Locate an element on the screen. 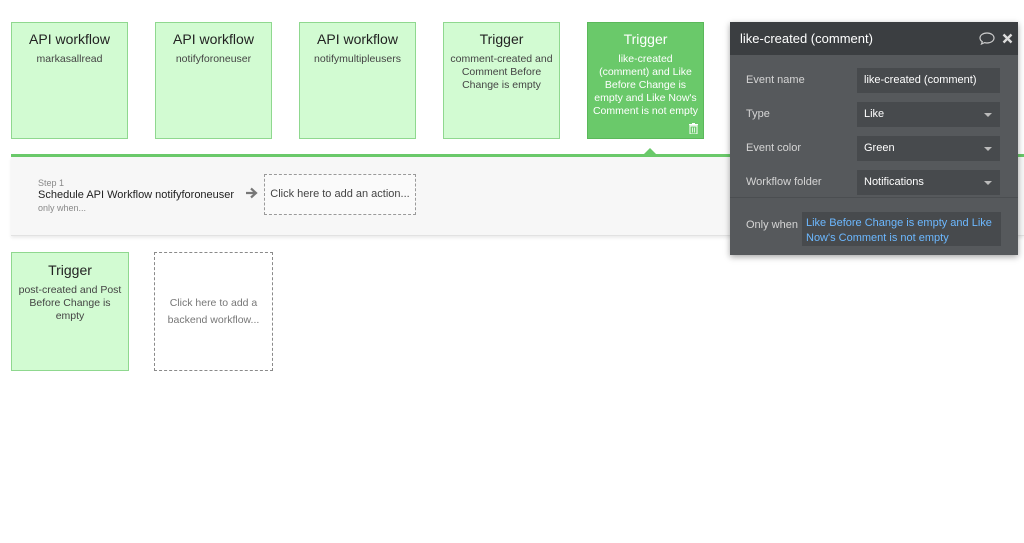 The image size is (1024, 543). type-value: Like is located at coordinates (874, 114).